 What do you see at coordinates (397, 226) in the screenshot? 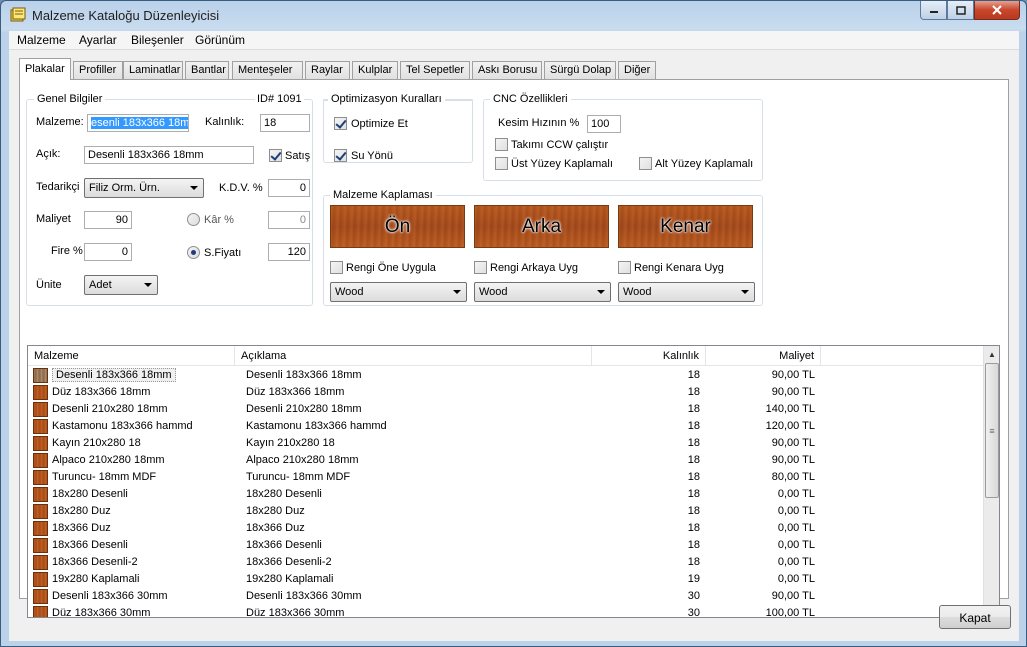
I see `front-texture-swatch: Ön` at bounding box center [397, 226].